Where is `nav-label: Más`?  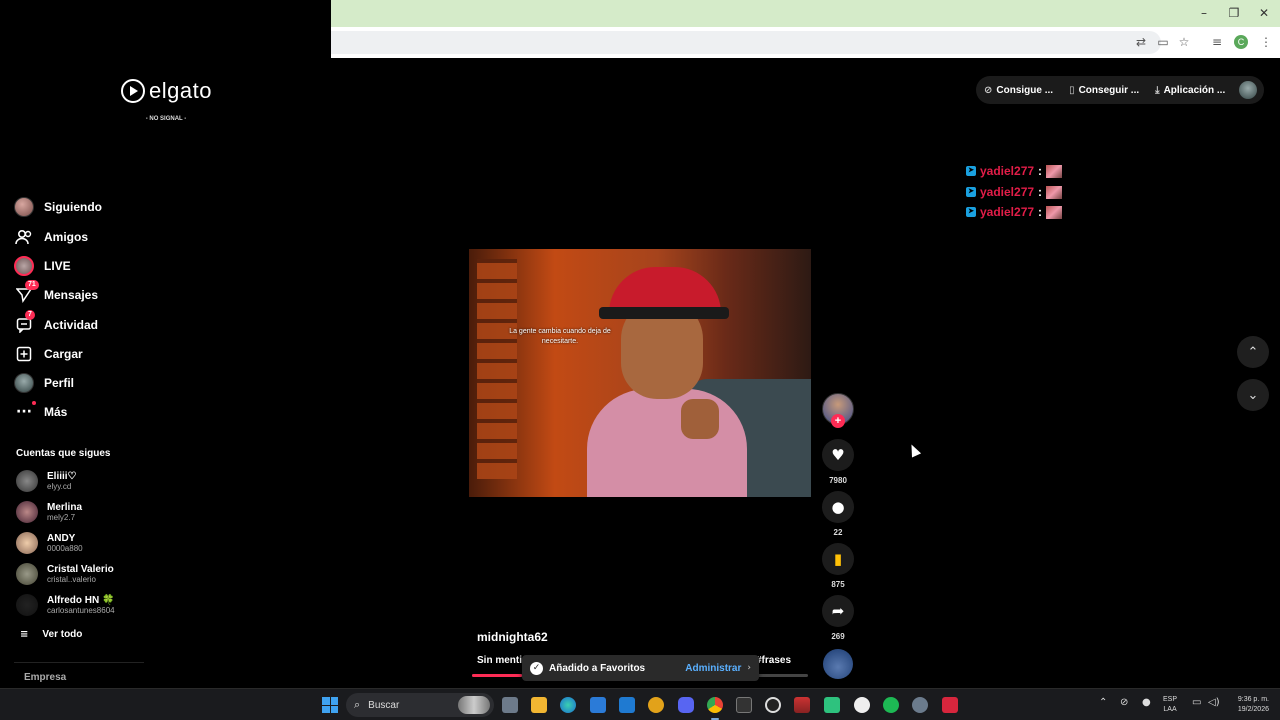 nav-label: Más is located at coordinates (56, 412).